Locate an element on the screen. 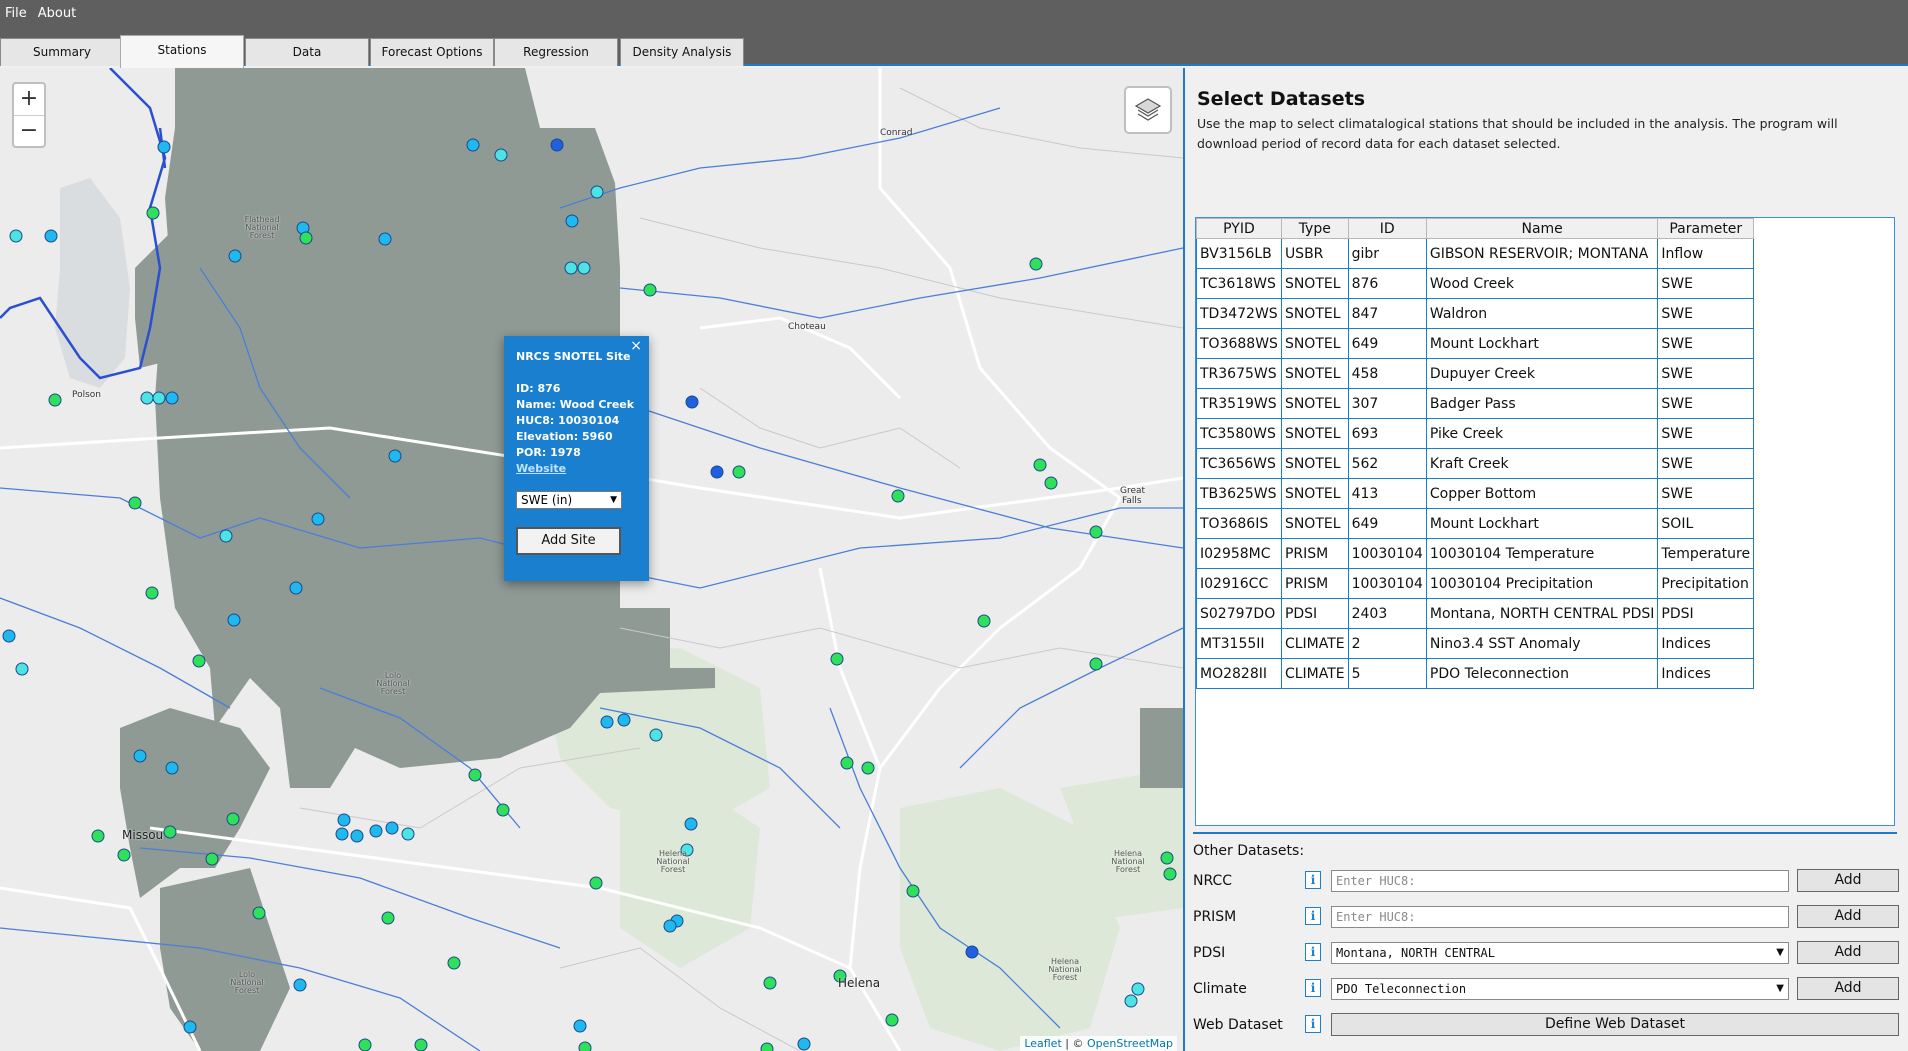 The image size is (1908, 1051). zoom-control: + − is located at coordinates (29, 115).